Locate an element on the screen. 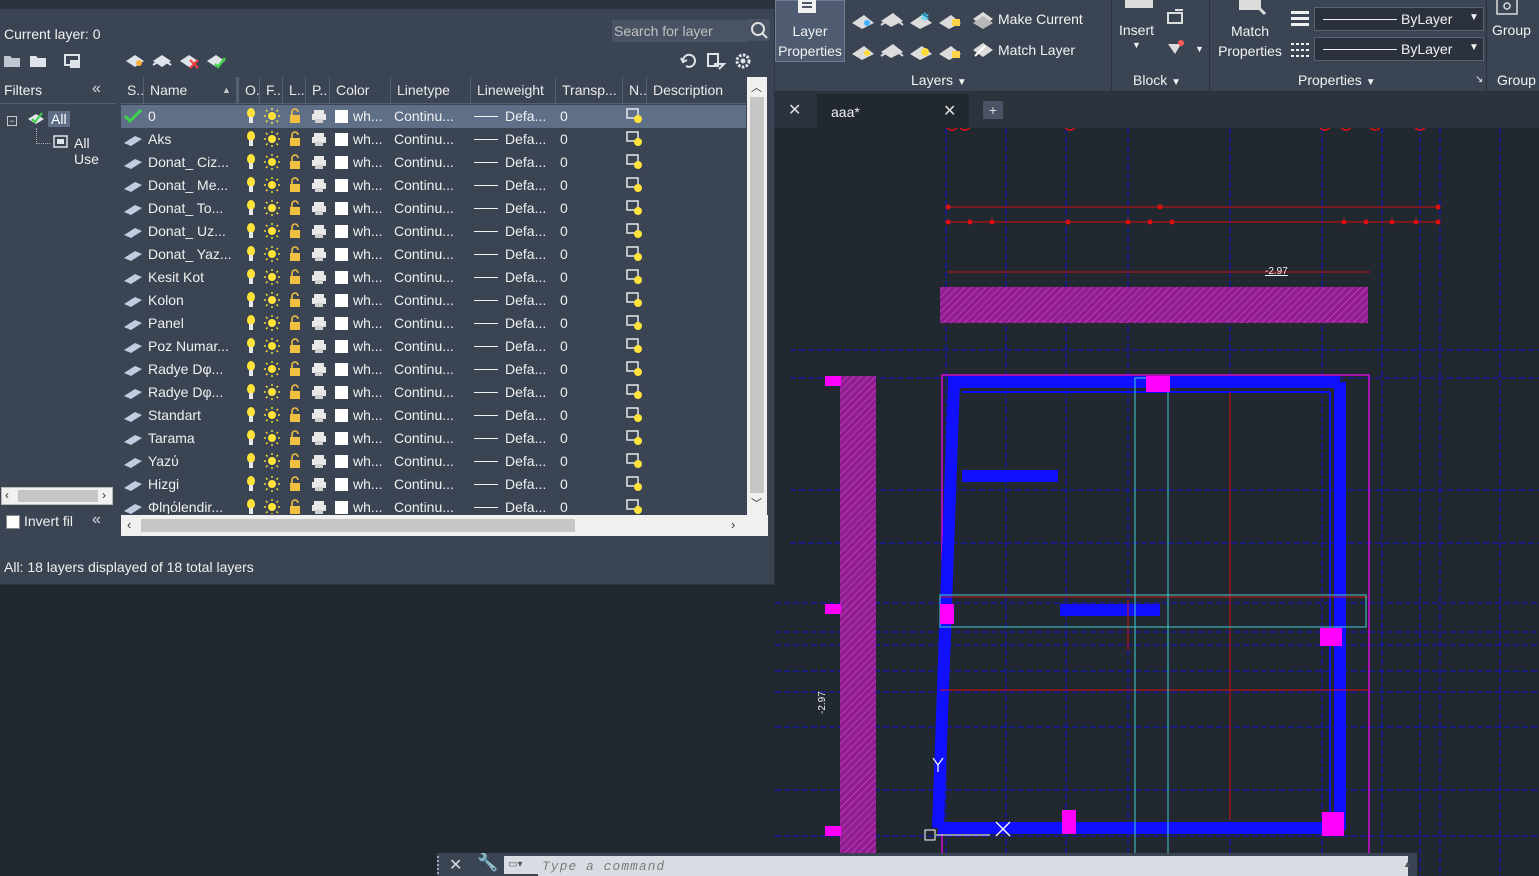  match-properties-icon is located at coordinates (1251, 9).